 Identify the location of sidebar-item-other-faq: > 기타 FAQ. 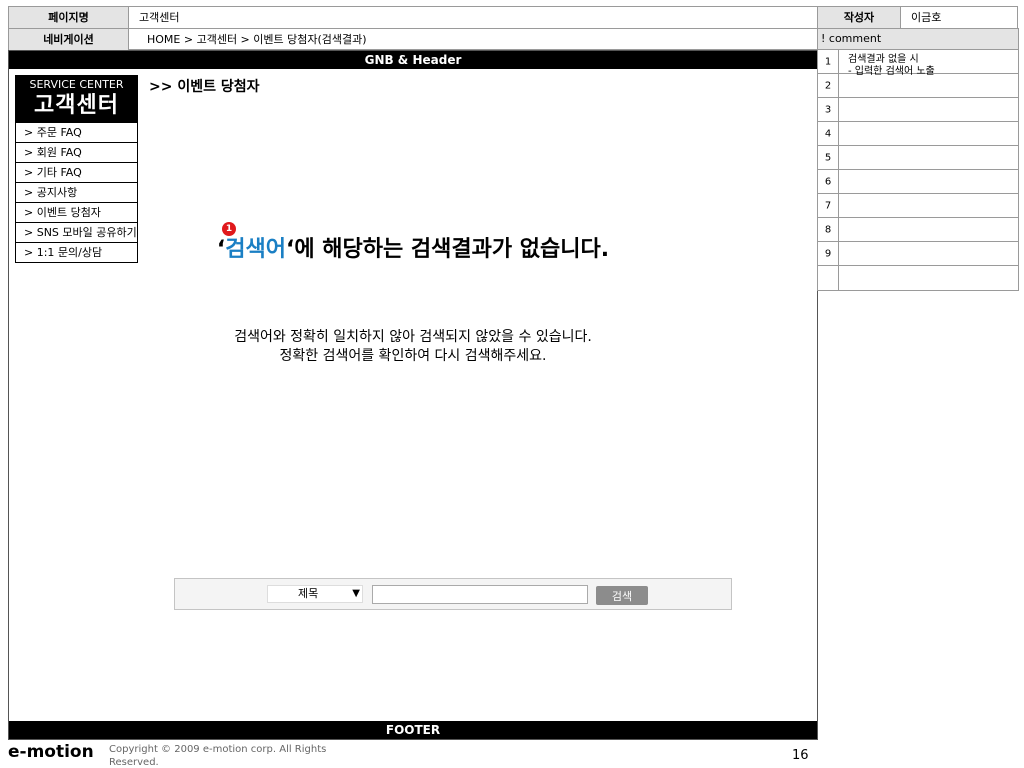
(76, 172).